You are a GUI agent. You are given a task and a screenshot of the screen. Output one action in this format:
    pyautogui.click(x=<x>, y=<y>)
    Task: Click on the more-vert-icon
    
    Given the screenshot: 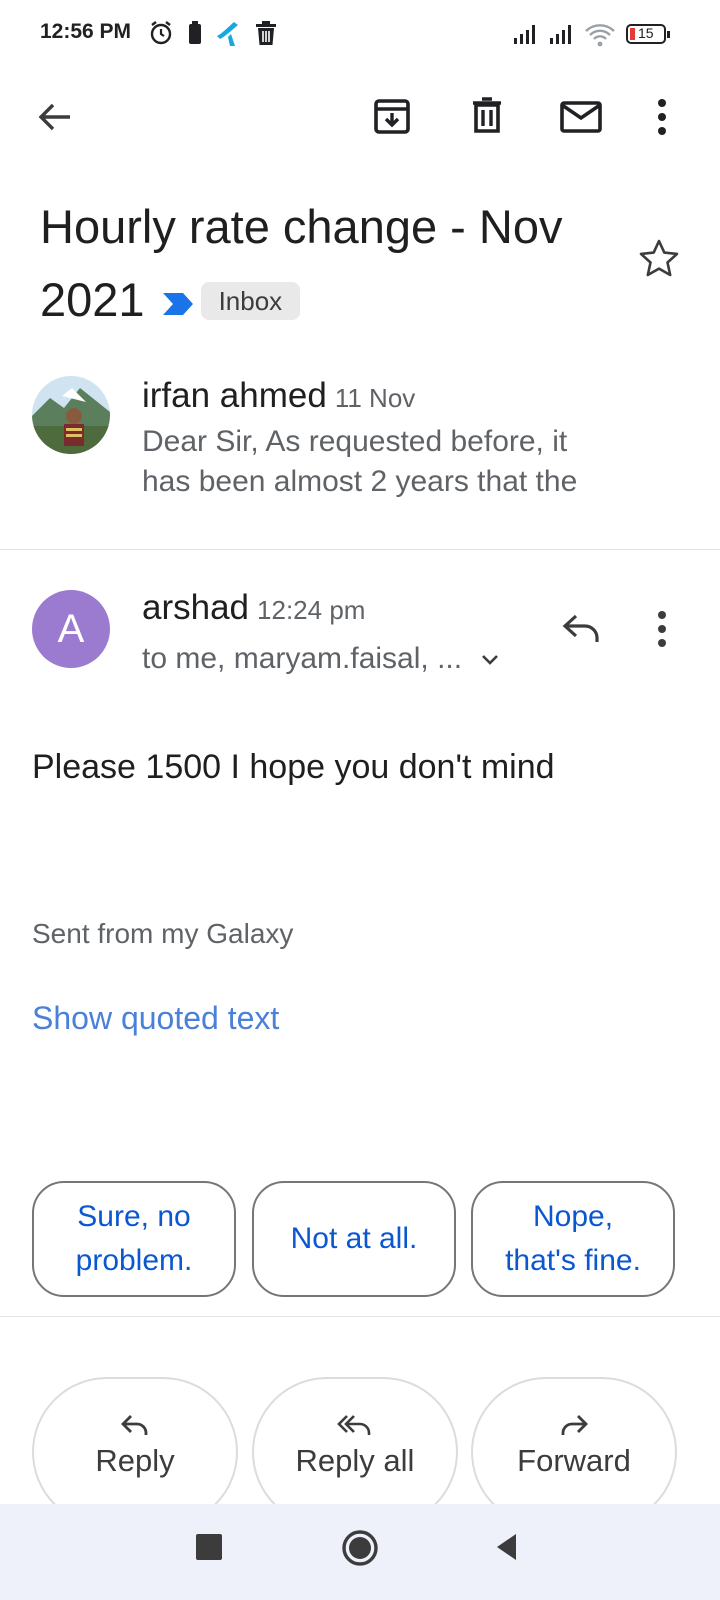 What is the action you would take?
    pyautogui.click(x=662, y=117)
    